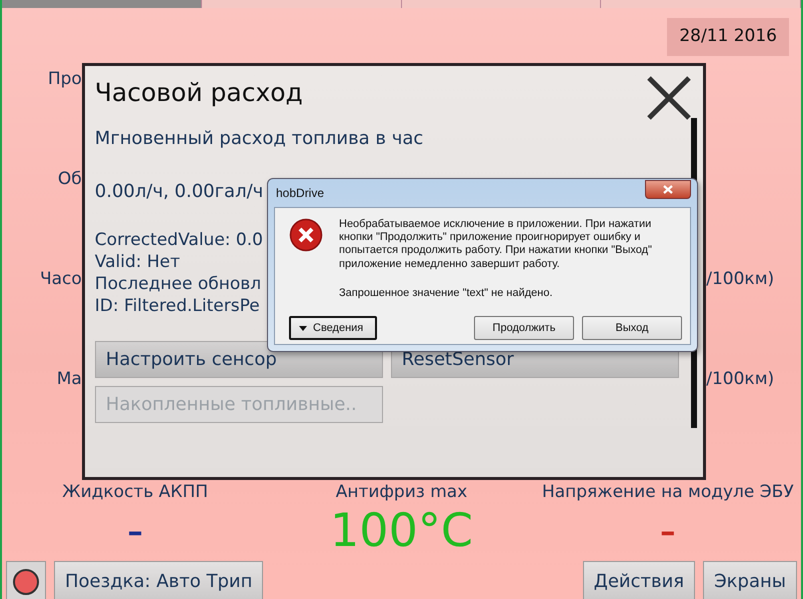 The height and width of the screenshot is (599, 803). I want to click on dialog-button: Продолжить, so click(524, 328).